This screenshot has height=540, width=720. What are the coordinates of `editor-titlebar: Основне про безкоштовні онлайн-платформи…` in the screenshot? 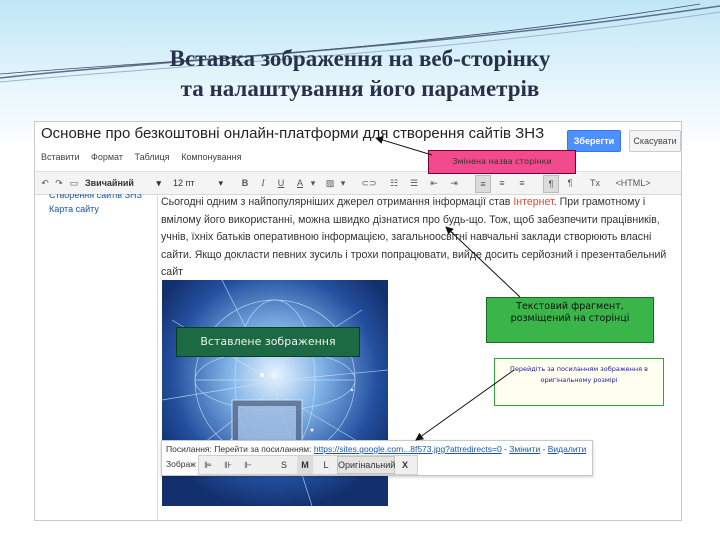 It's located at (358, 137).